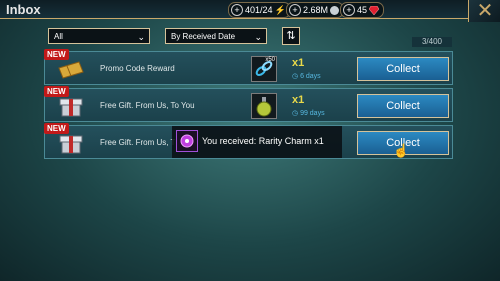 This screenshot has height=281, width=500. Describe the element at coordinates (137, 68) in the screenshot. I see `message-text: Promo Code Reward` at that location.